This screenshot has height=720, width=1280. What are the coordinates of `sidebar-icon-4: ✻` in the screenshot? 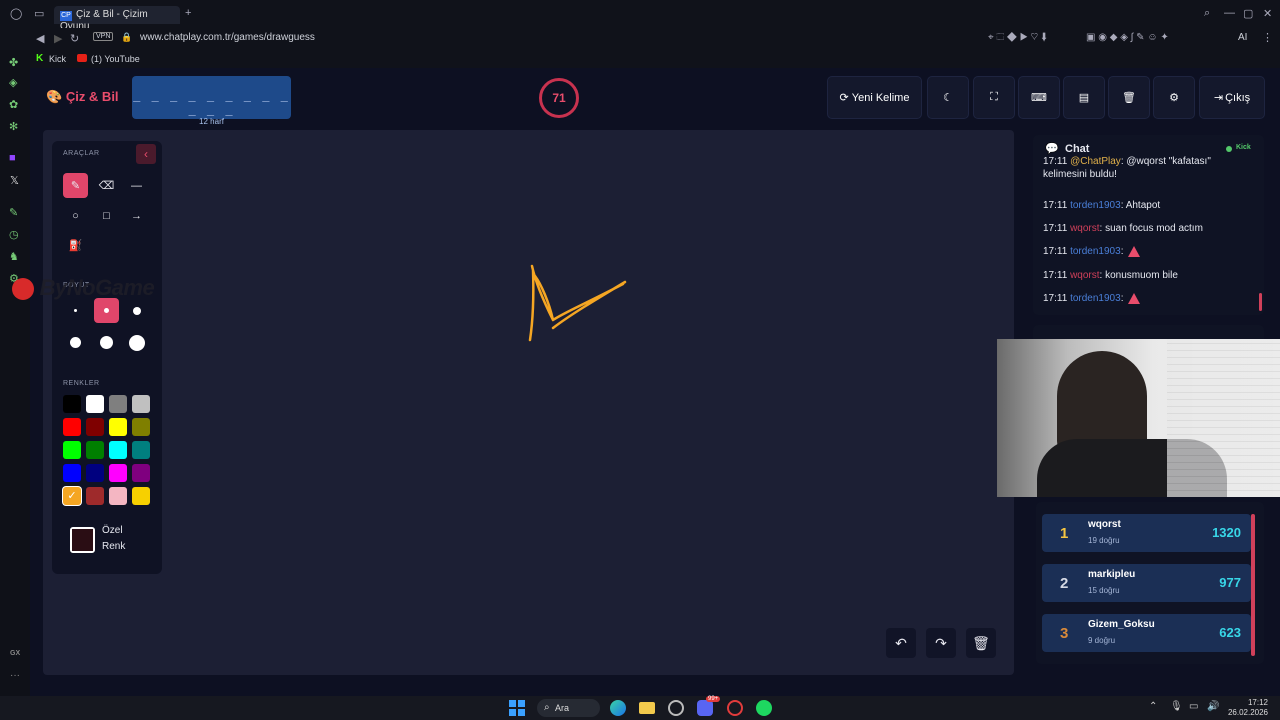 It's located at (13, 126).